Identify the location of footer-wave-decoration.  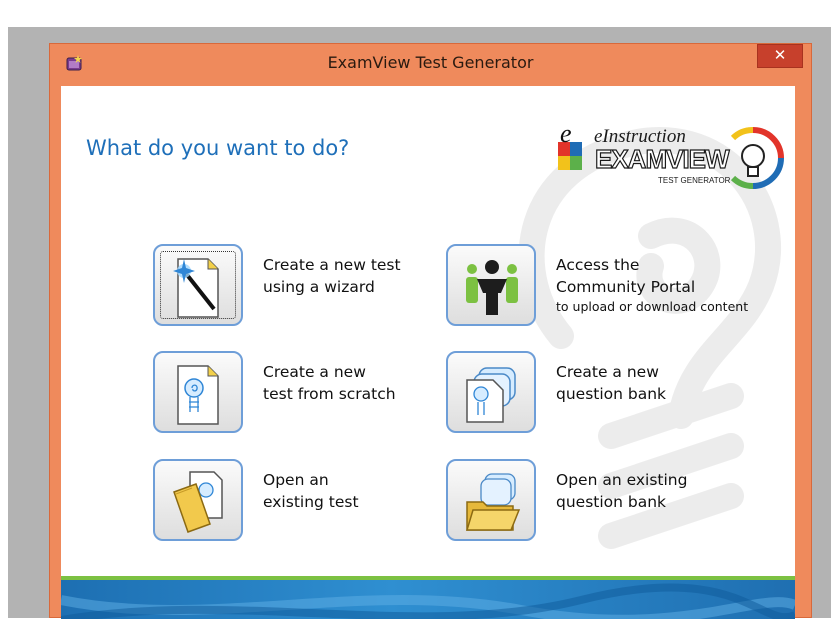
(428, 601).